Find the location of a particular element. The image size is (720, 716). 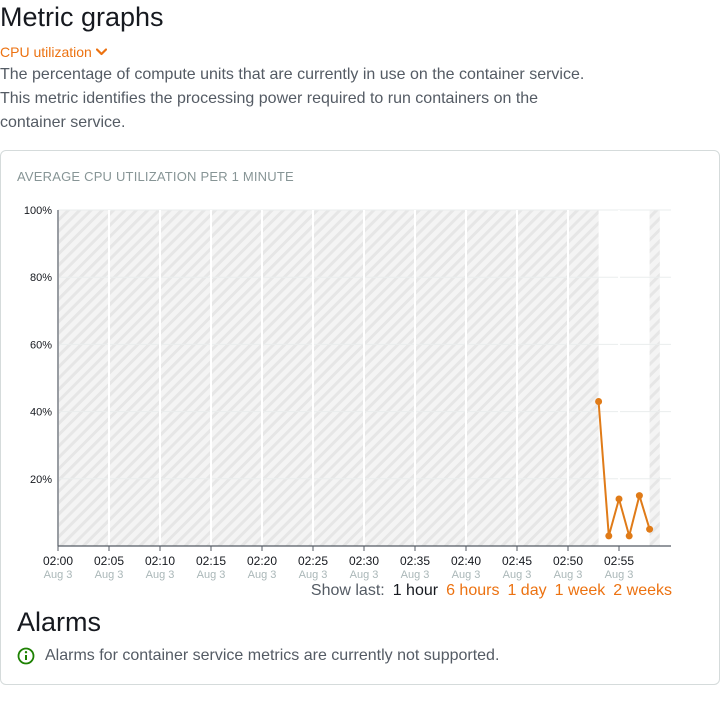

show-last-label: Show last: is located at coordinates (347, 590).